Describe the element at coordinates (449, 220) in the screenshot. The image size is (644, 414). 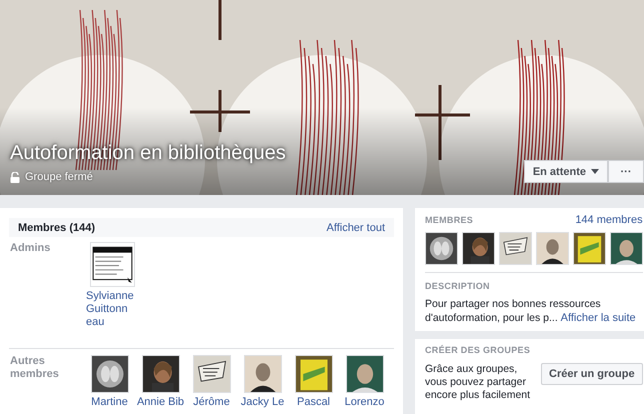
I see `members-heading: MEMBRES` at that location.